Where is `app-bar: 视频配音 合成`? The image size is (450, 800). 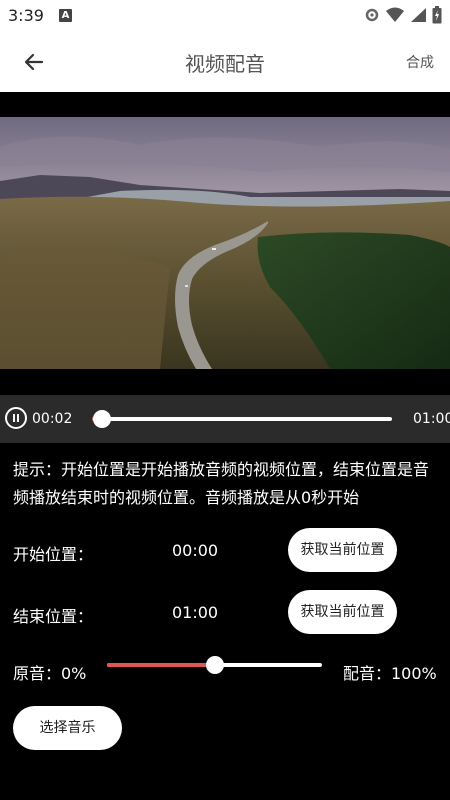
app-bar: 视频配音 合成 is located at coordinates (225, 62).